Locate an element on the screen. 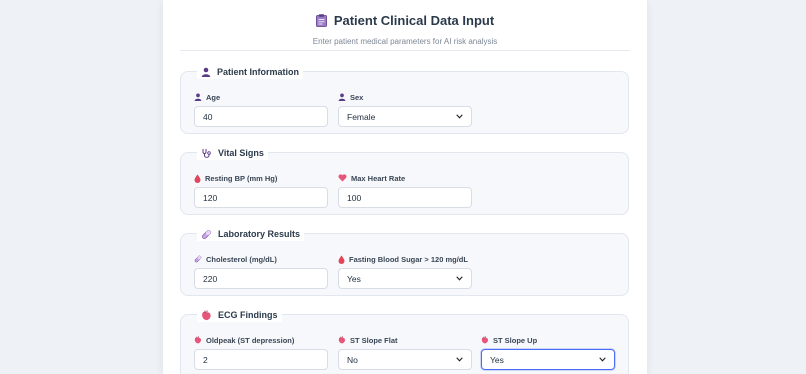 The width and height of the screenshot is (806, 374). section-title-patient-information: Patient Information is located at coordinates (250, 72).